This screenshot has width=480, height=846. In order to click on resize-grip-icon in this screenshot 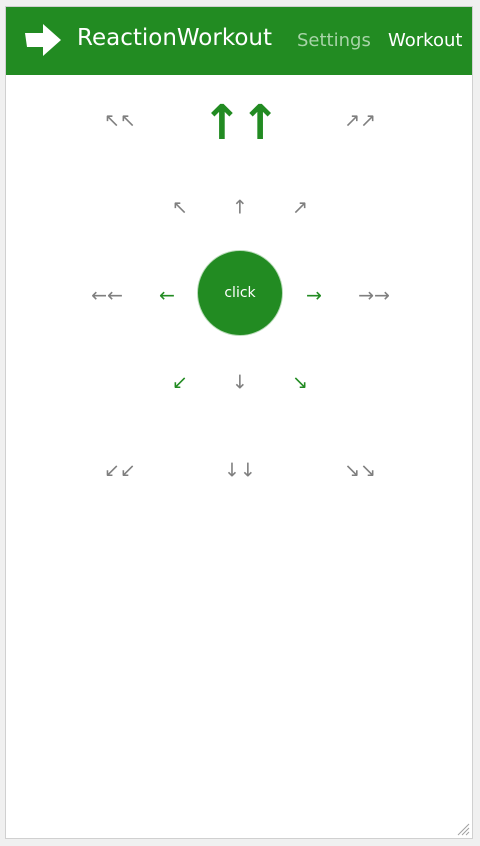, I will do `click(463, 829)`.